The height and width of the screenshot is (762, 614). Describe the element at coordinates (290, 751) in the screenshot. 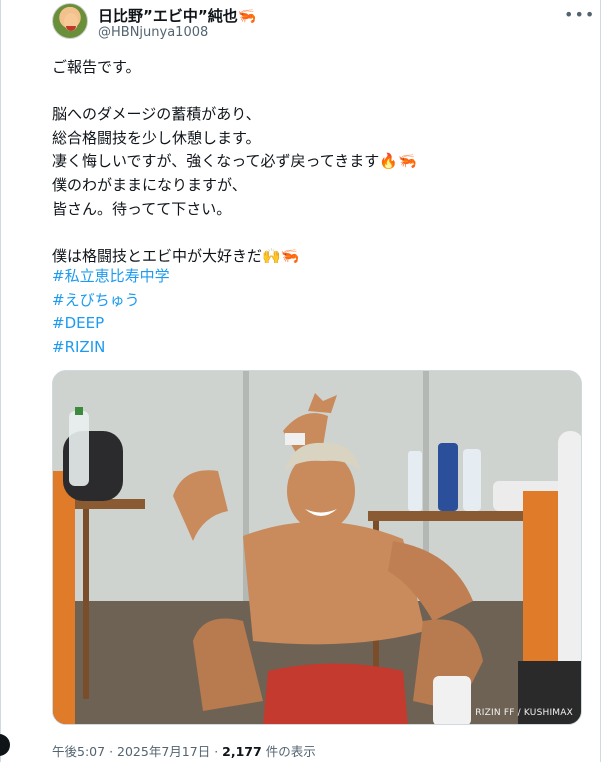

I see `view-count-label: 件の表示` at that location.